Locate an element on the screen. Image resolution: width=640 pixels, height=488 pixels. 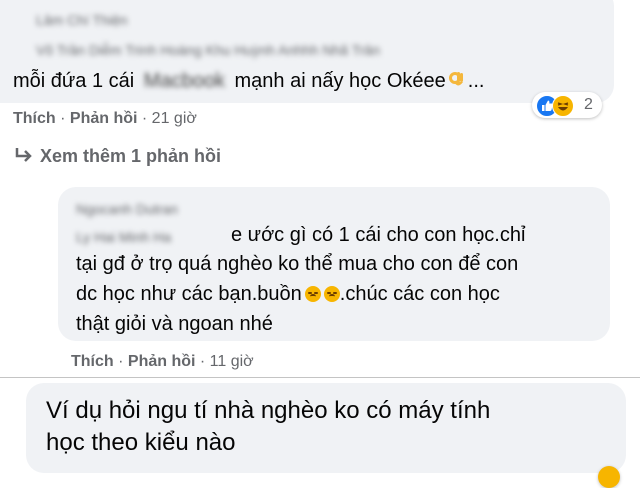
divider is located at coordinates (320, 377).